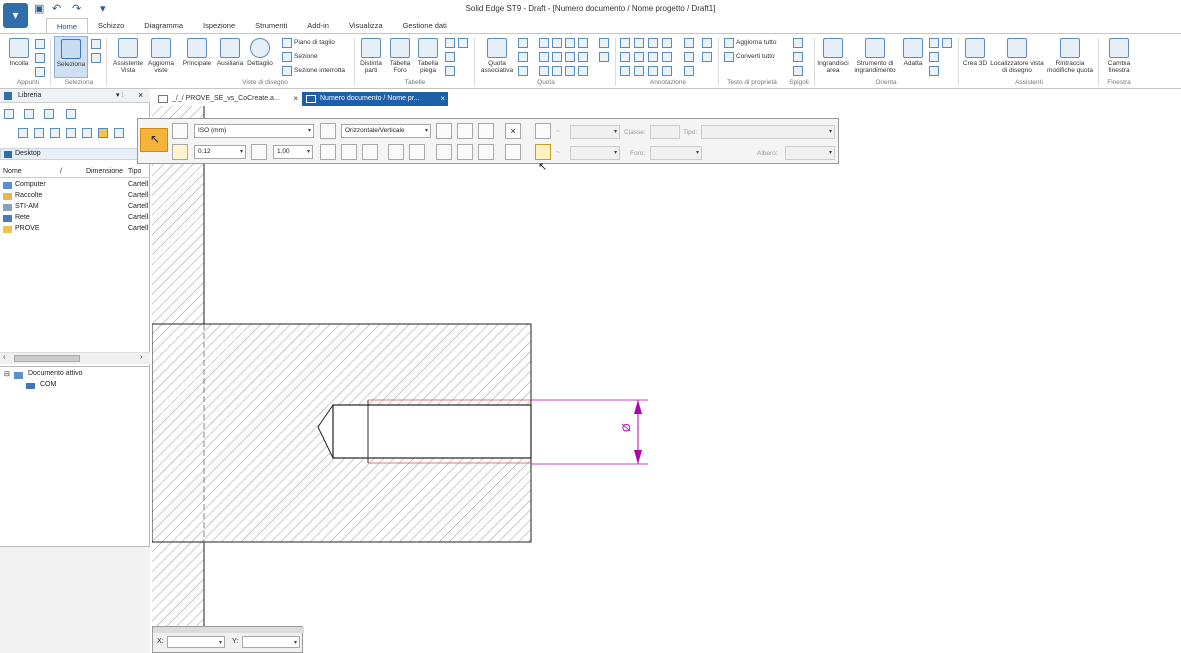  Describe the element at coordinates (75, 218) in the screenshot. I see `list-item: Rete Cartell` at that location.